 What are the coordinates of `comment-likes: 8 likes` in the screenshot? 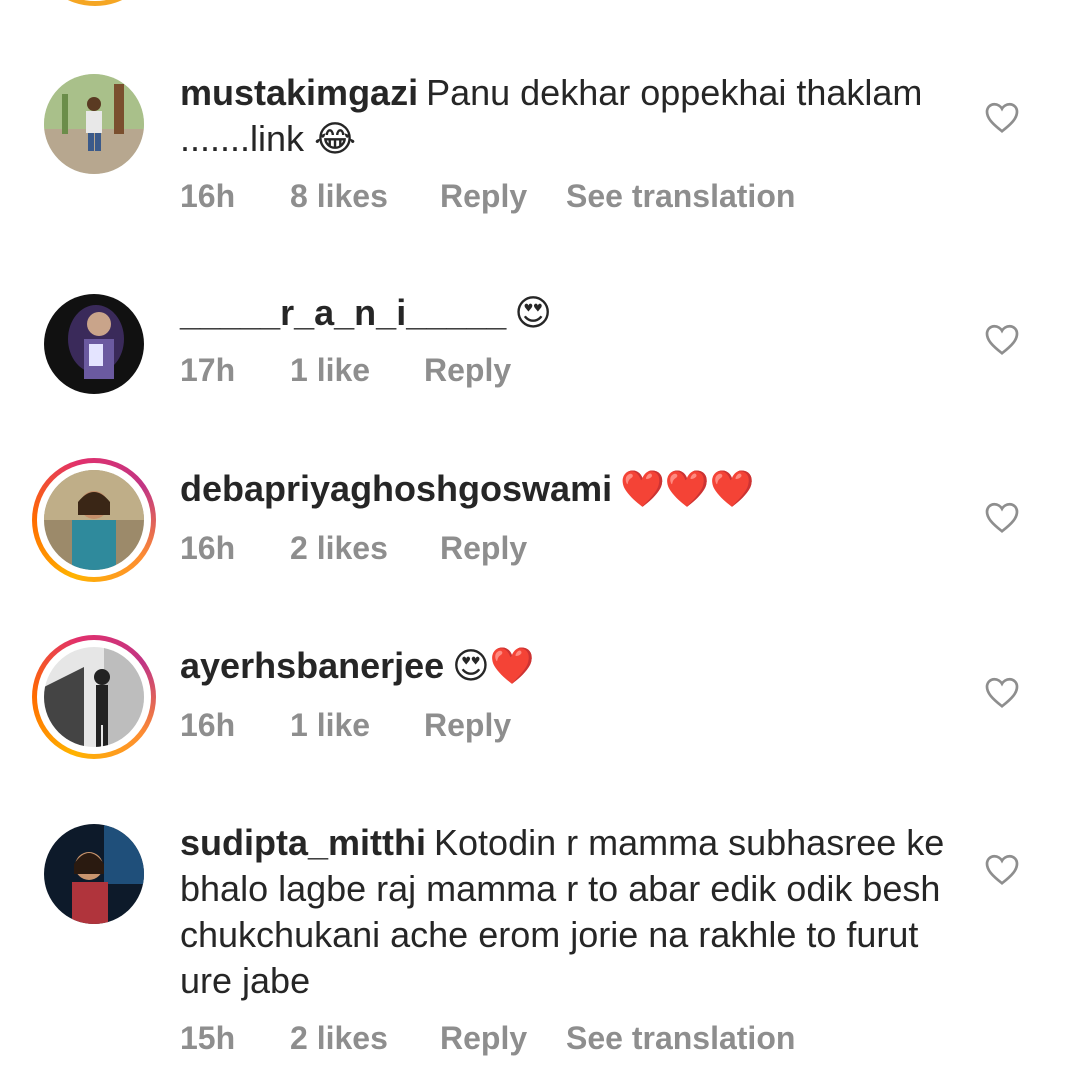 It's located at (365, 196).